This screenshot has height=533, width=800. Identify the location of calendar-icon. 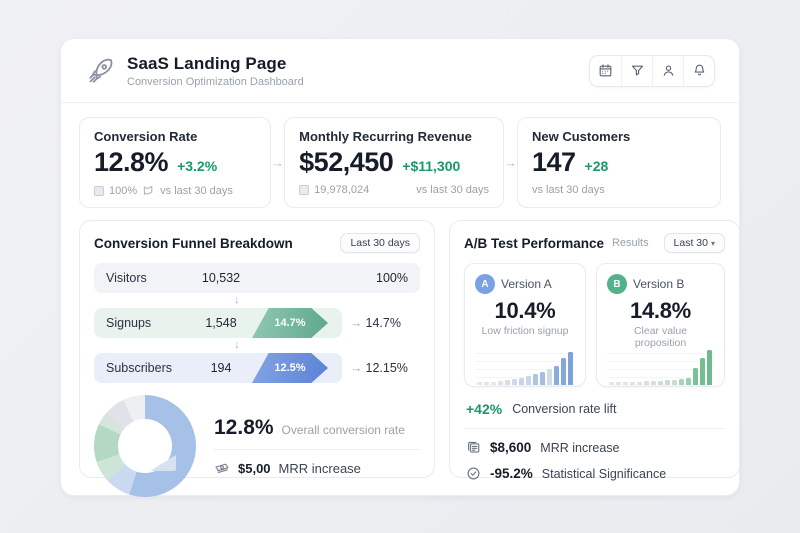
(605, 71).